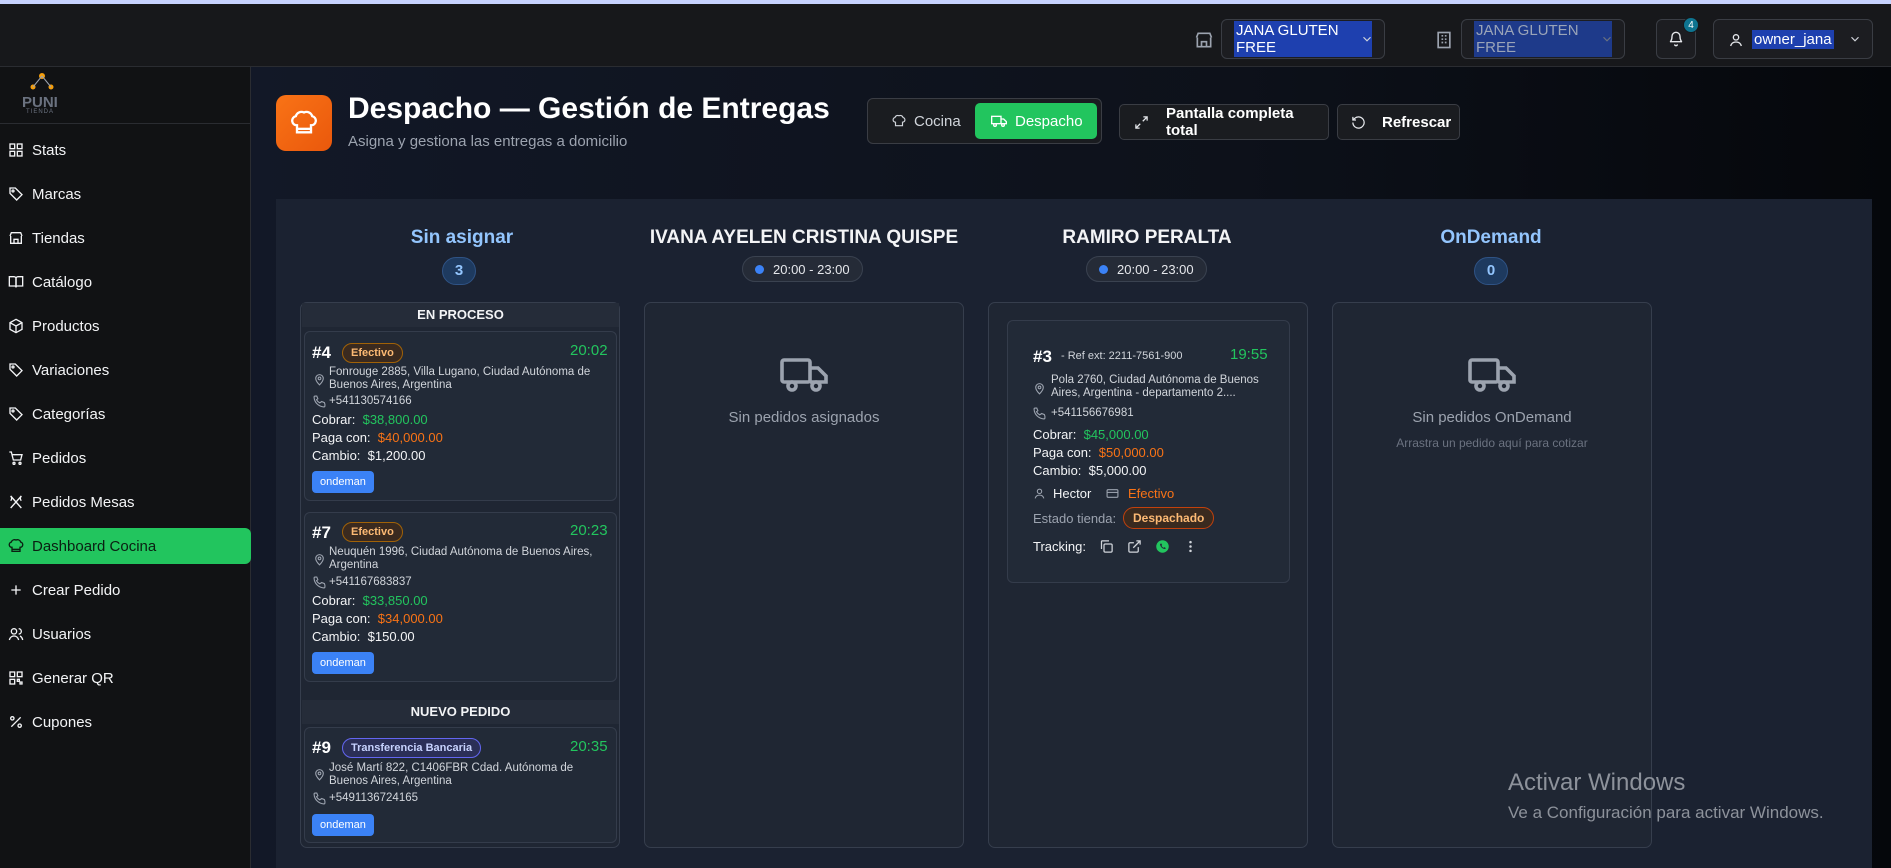  I want to click on order-phone: +5491136724165, so click(374, 798).